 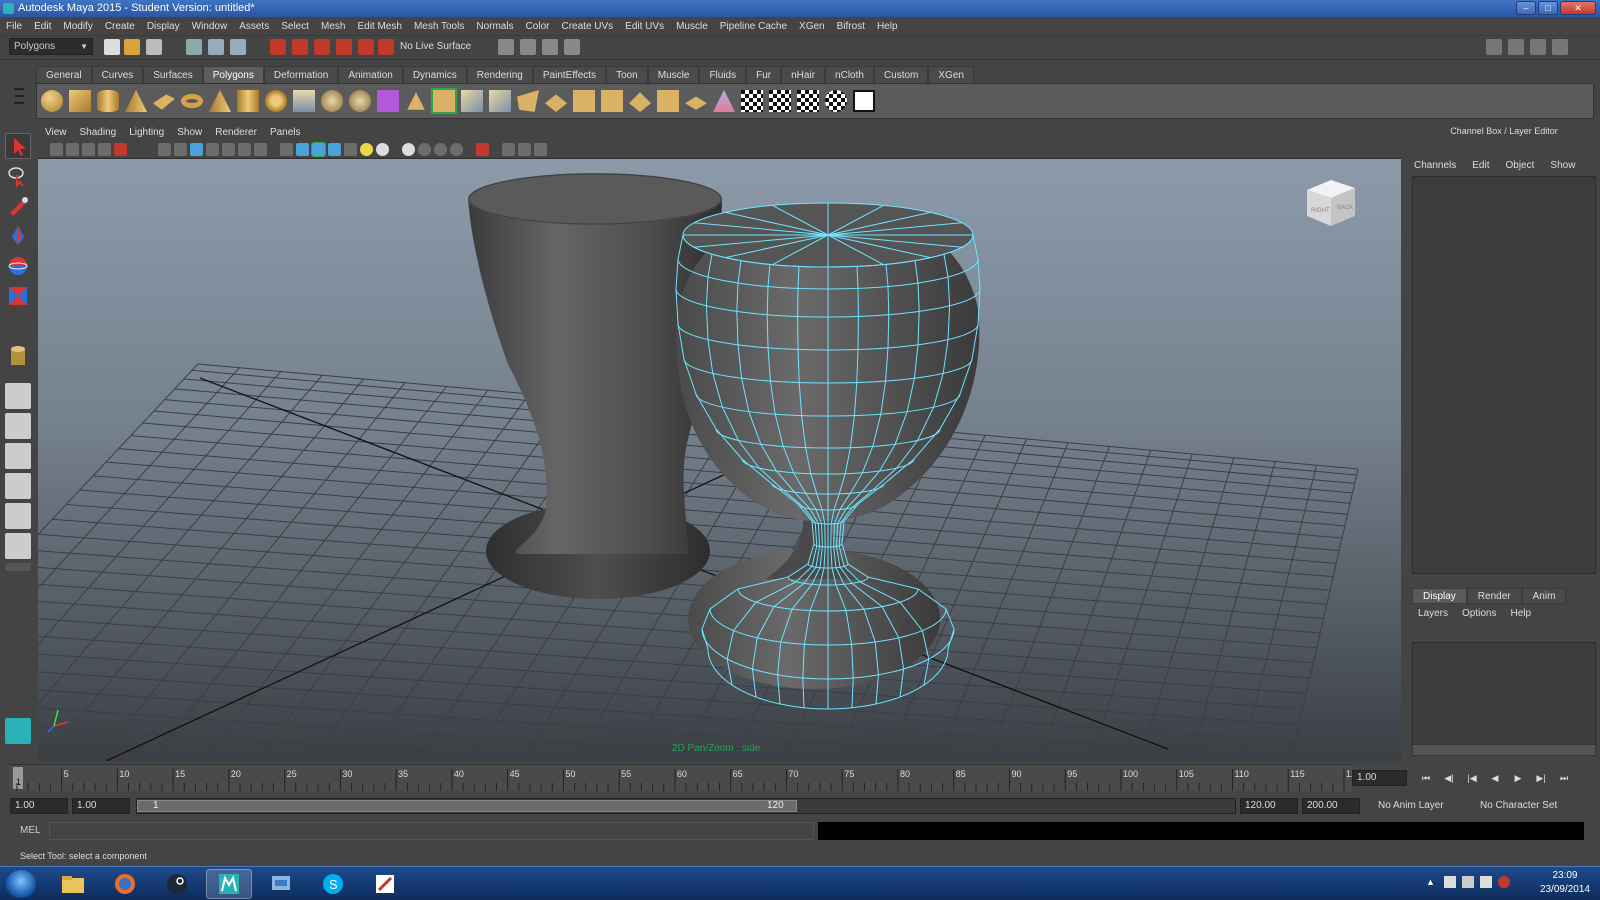 What do you see at coordinates (1479, 613) in the screenshot?
I see `layers-options-menu: Options` at bounding box center [1479, 613].